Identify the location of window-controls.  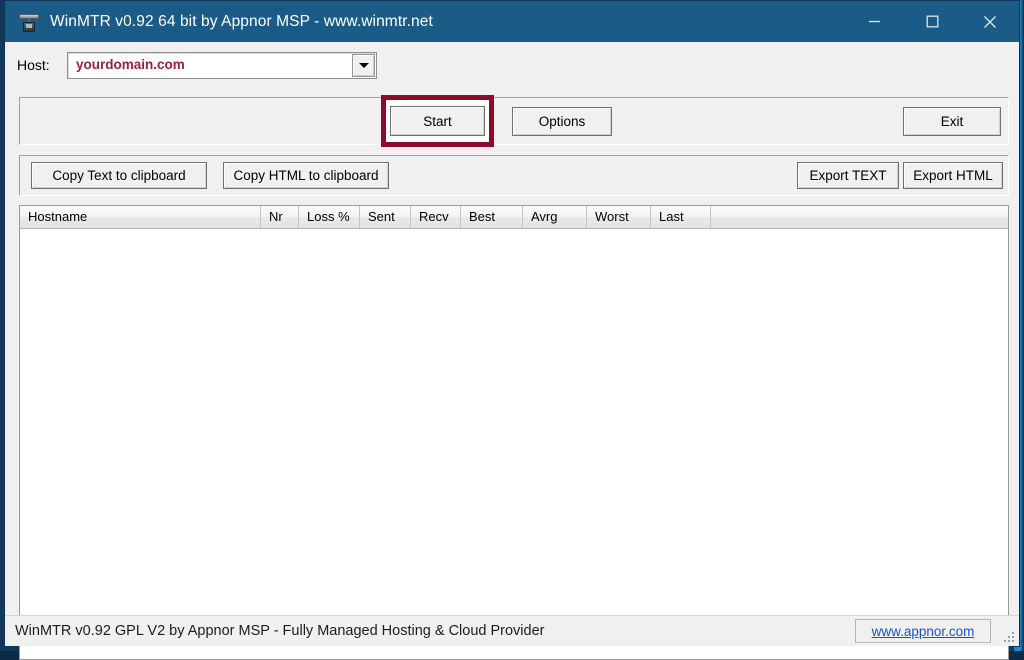
(932, 21).